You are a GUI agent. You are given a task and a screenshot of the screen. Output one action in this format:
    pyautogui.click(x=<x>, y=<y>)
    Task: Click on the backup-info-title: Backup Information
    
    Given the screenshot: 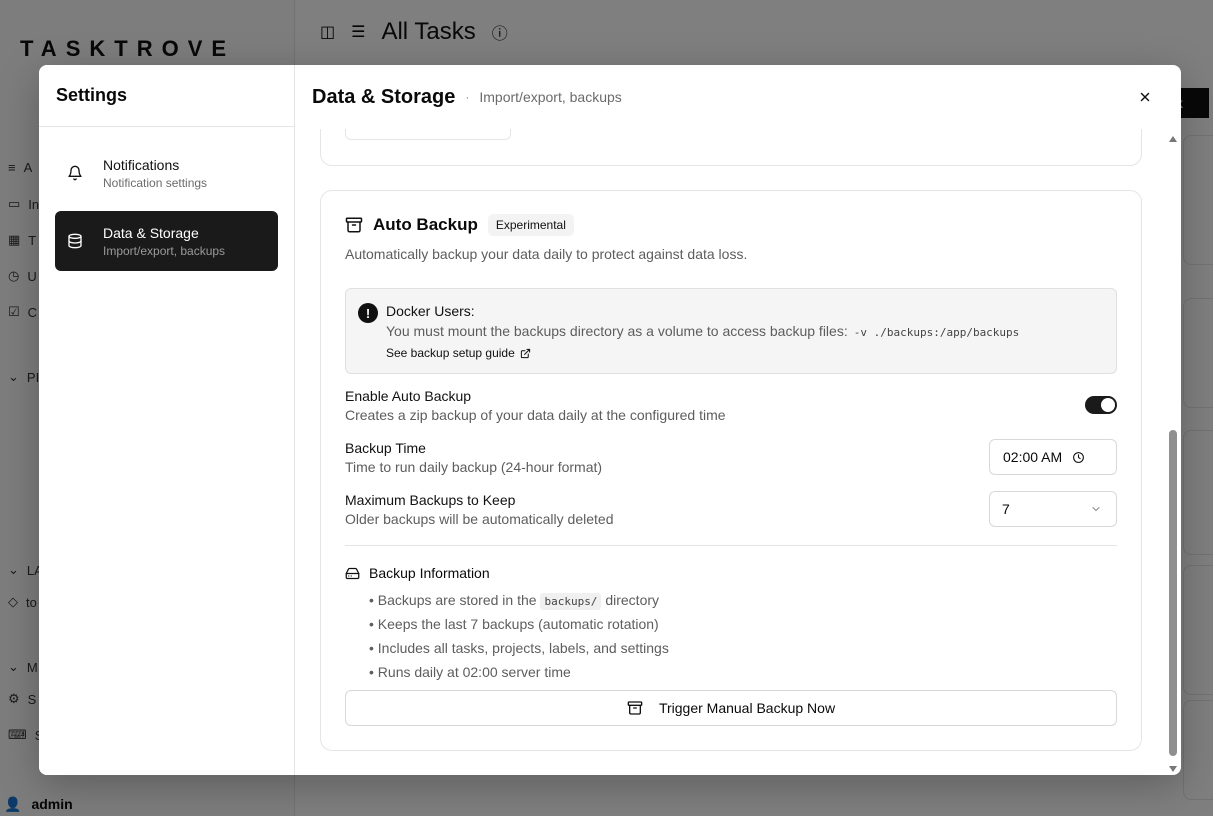 What is the action you would take?
    pyautogui.click(x=429, y=573)
    